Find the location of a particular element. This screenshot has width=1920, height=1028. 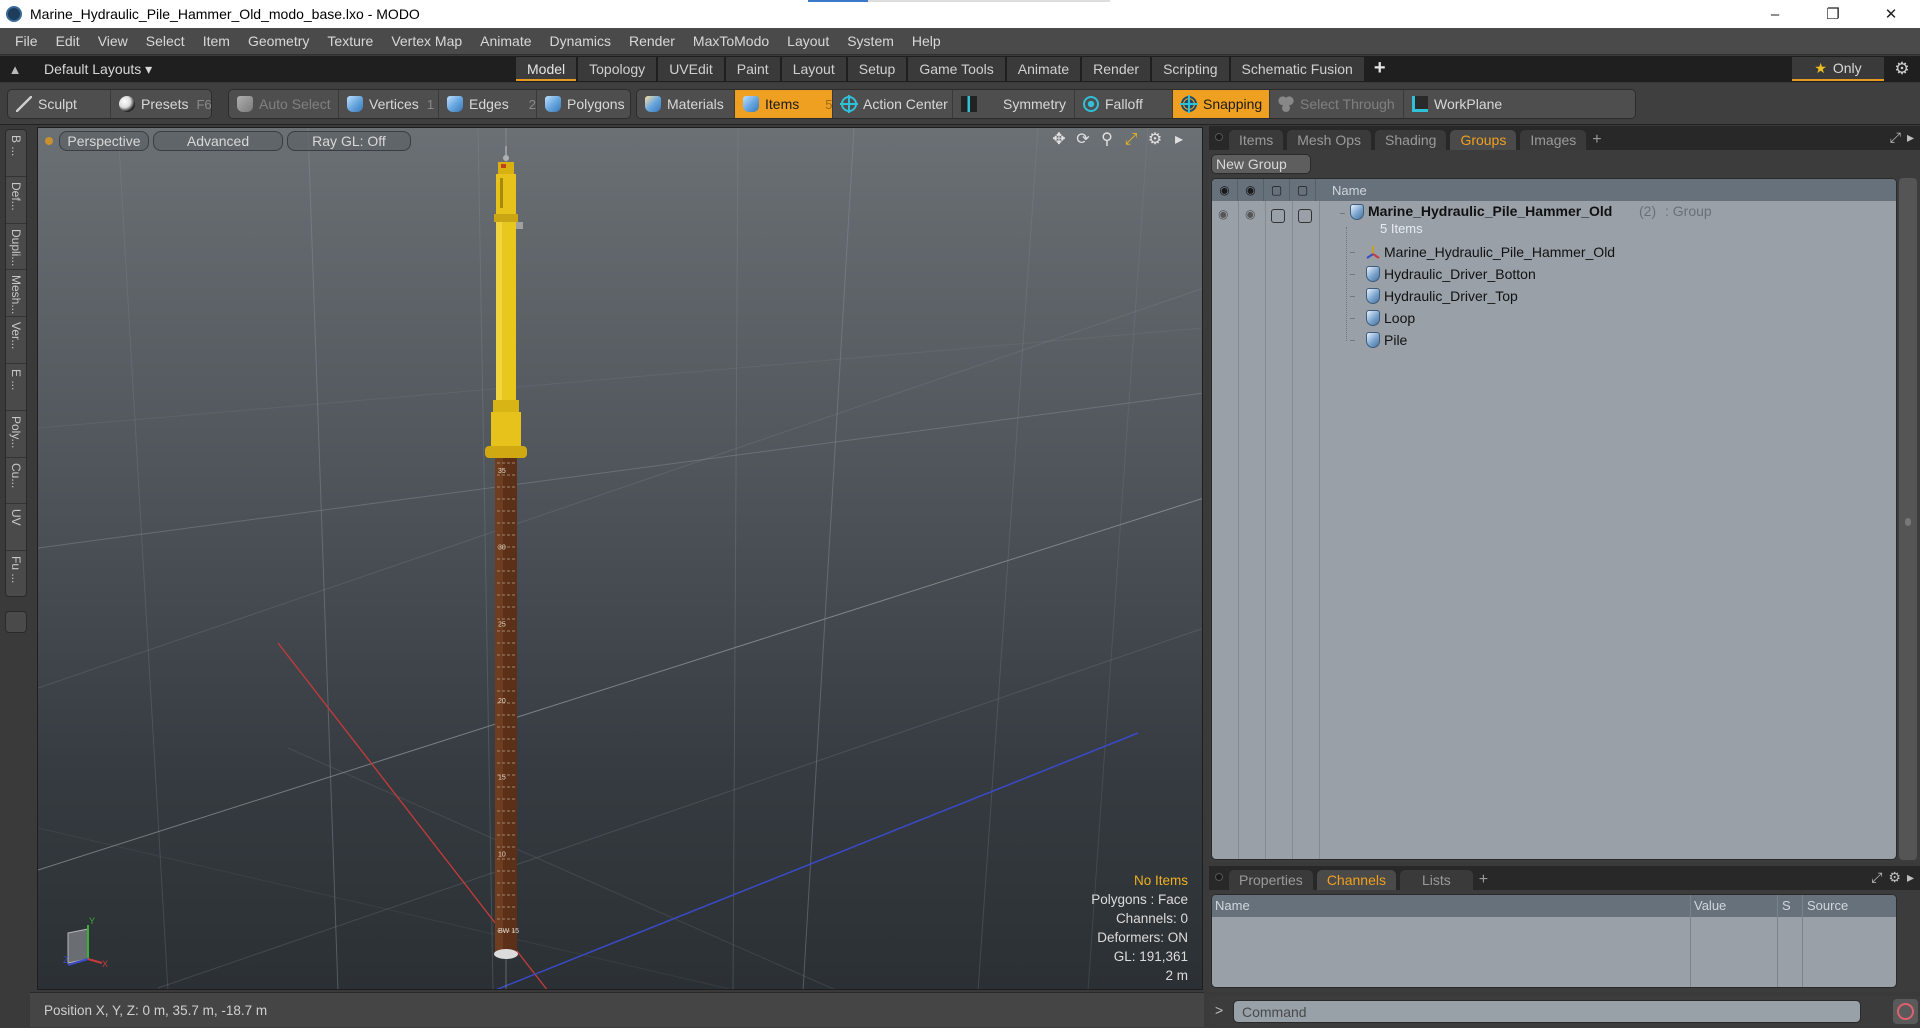

vertices-button: Vertices 1 is located at coordinates (389, 104).